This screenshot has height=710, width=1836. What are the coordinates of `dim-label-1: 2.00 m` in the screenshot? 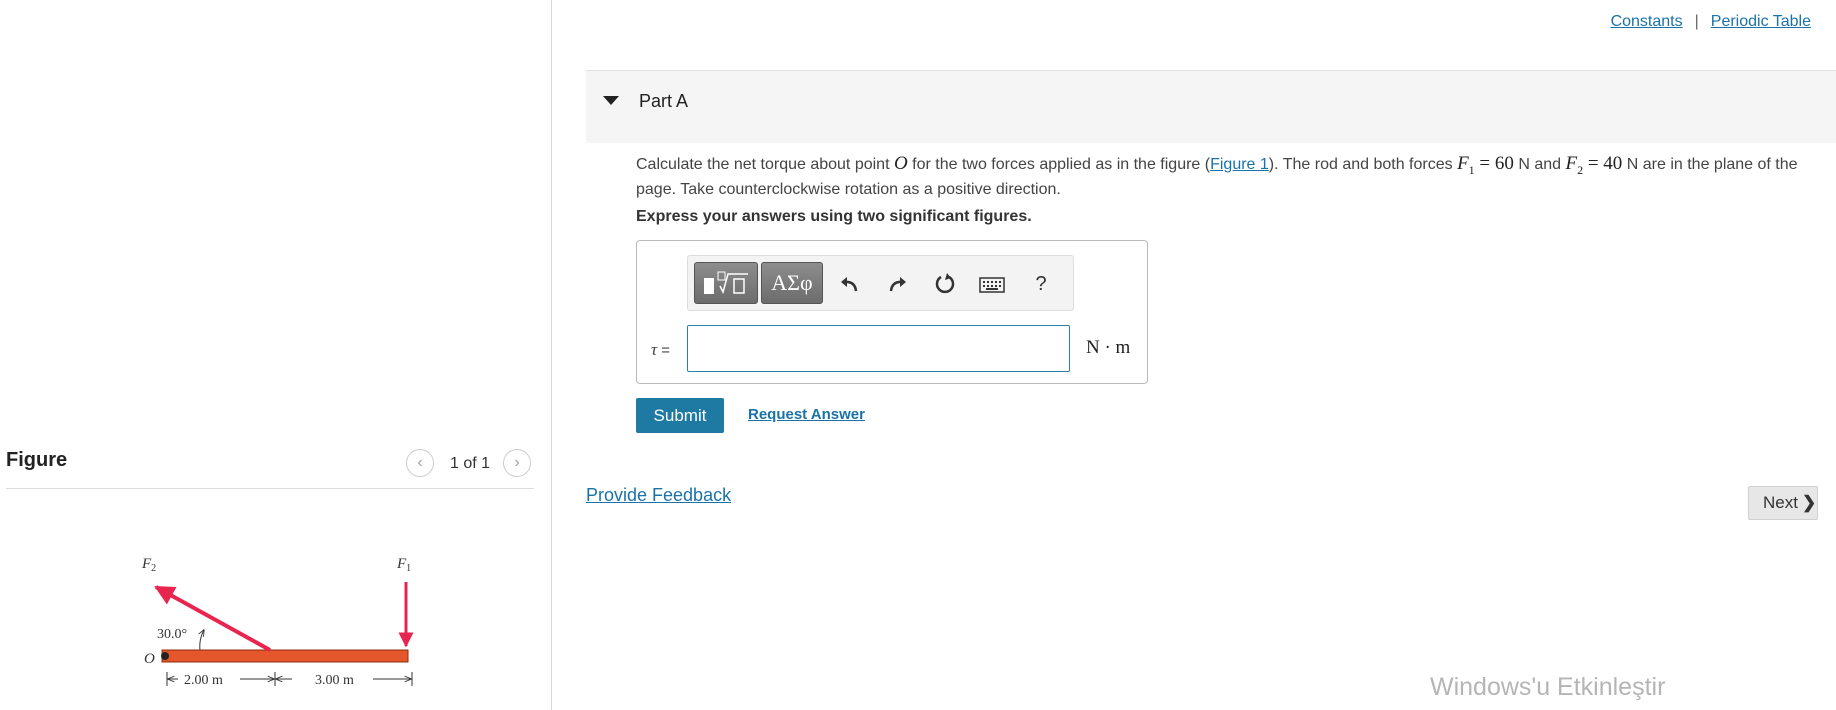 It's located at (203, 680).